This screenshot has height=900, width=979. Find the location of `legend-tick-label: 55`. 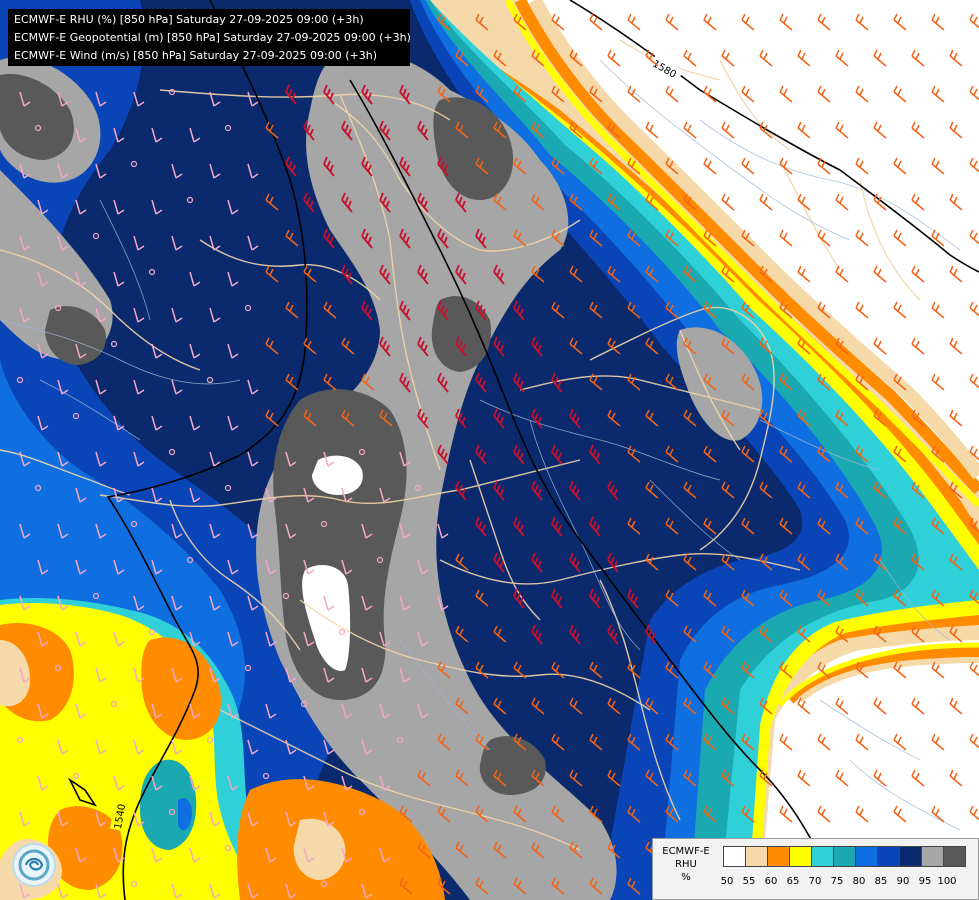

legend-tick-label: 55 is located at coordinates (749, 881).